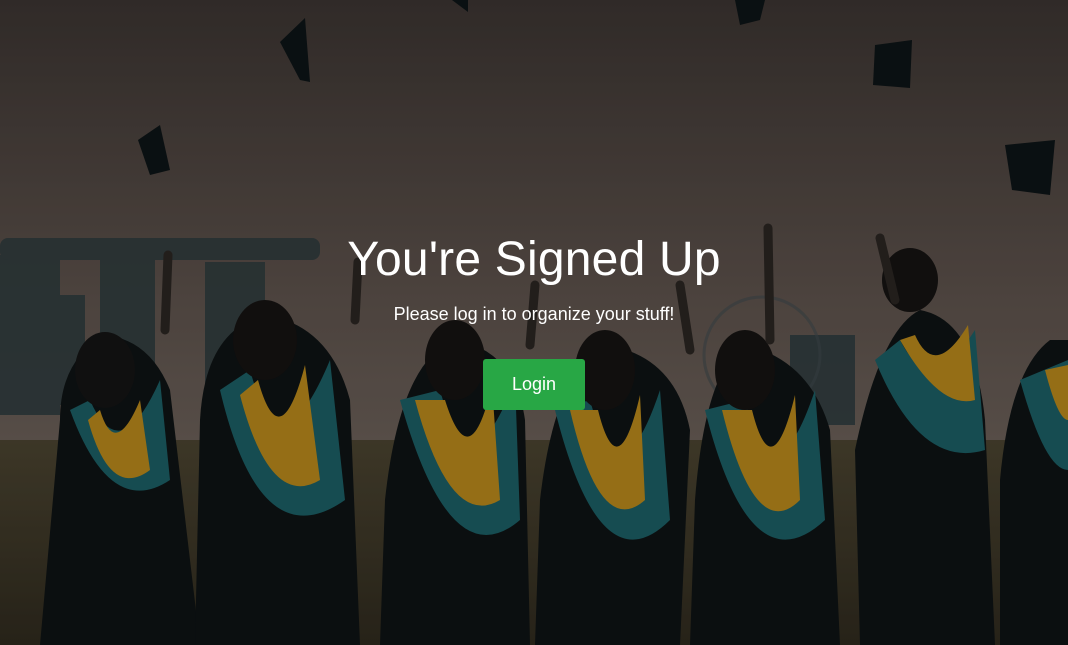 This screenshot has height=645, width=1068. I want to click on page-title: You're Signed Up, so click(534, 259).